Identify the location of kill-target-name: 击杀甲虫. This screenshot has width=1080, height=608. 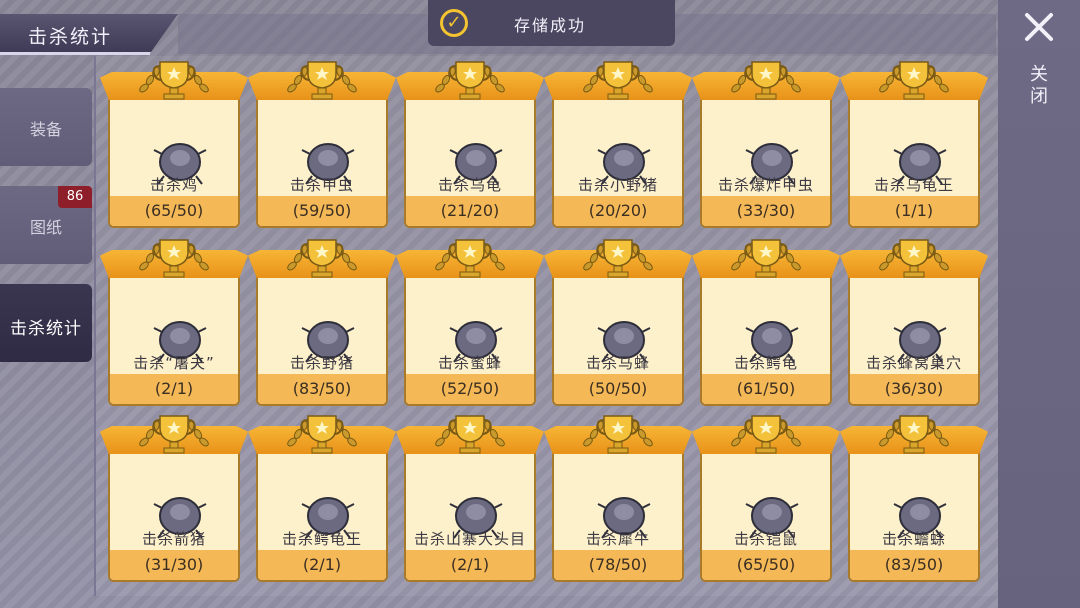
(321, 185).